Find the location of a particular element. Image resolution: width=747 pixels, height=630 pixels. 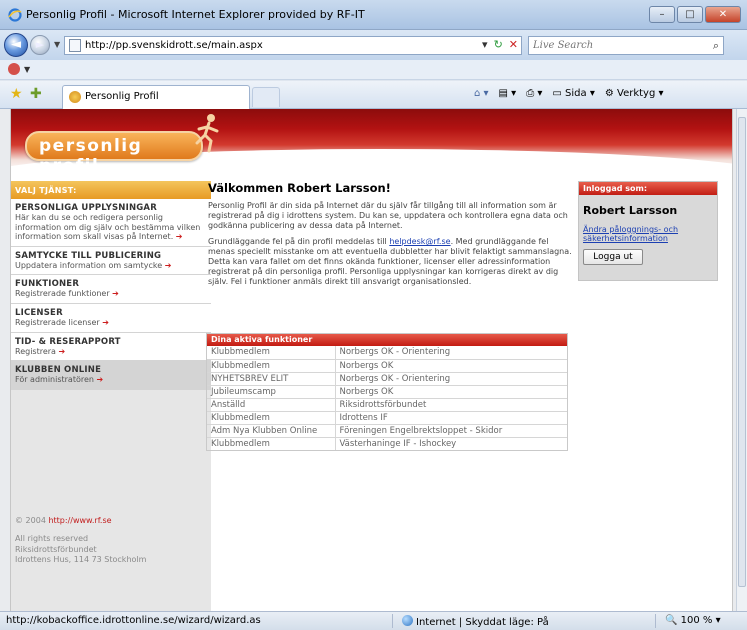

command-bar: ⌂ ▾ ▤ ▾ ⎙ ▾ ▭ Sida ▾ ⚙ Verktyg ▾ is located at coordinates (569, 93).